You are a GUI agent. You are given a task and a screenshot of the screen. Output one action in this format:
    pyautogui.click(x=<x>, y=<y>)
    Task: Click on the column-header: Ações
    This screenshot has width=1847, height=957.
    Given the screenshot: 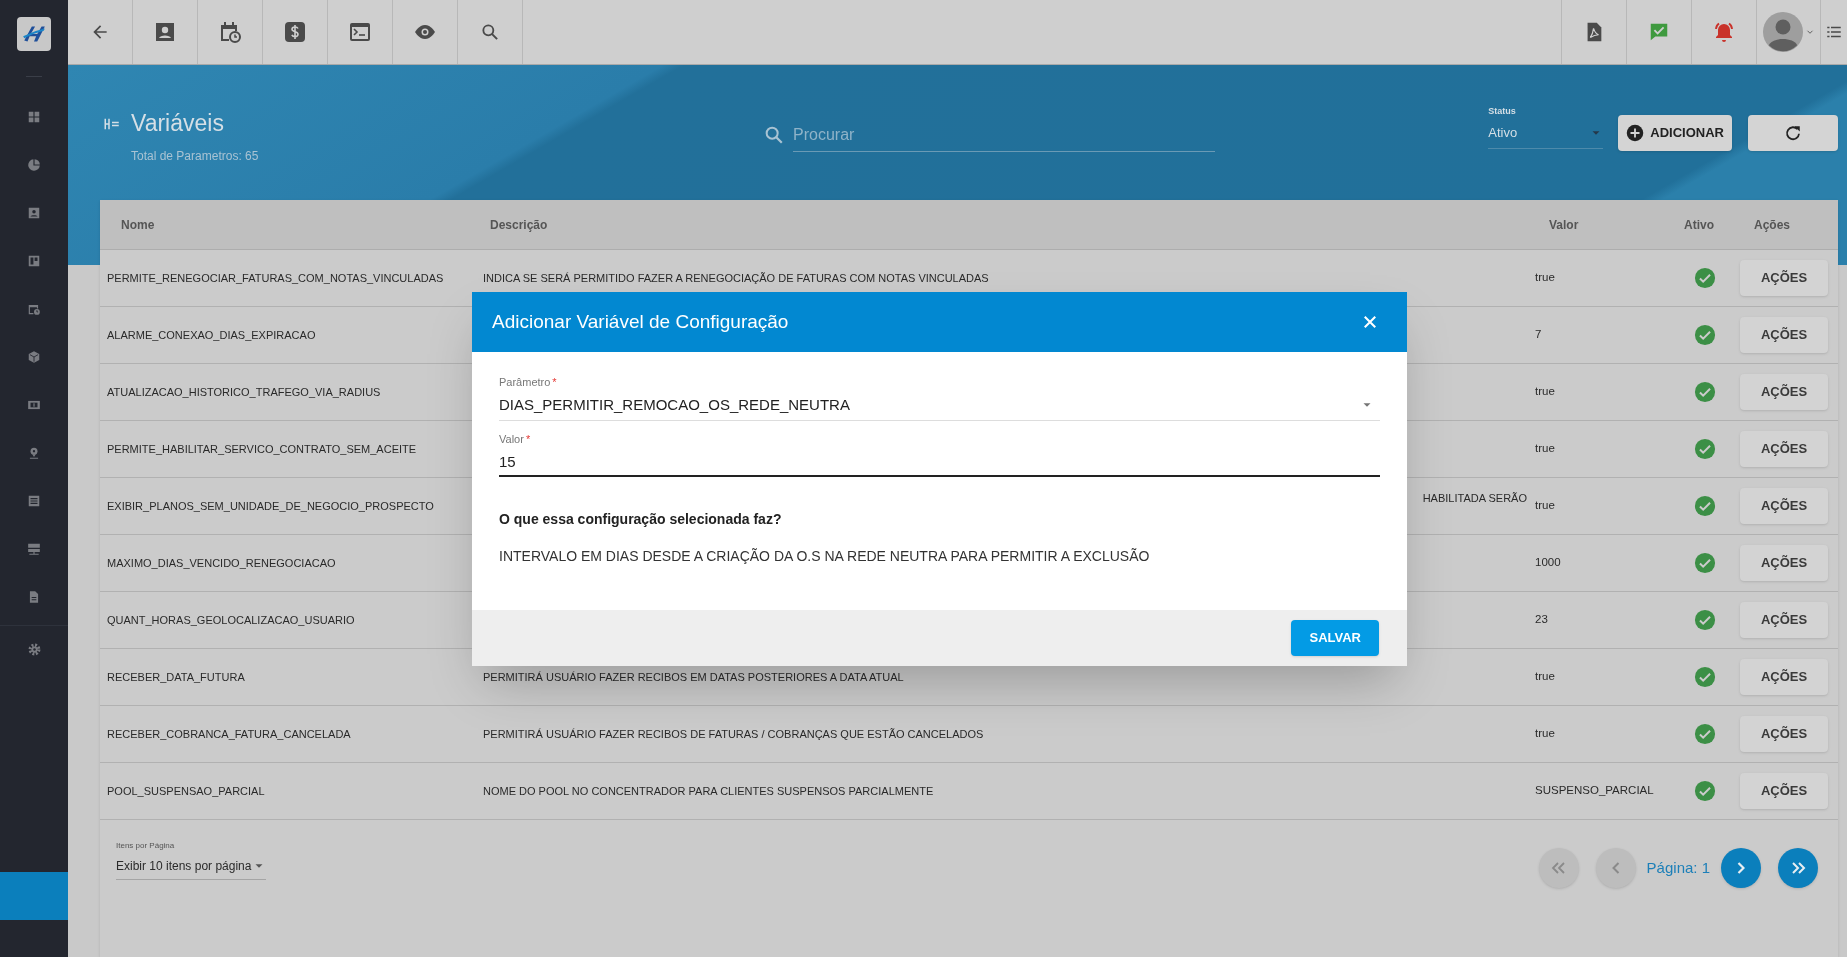 What is the action you would take?
    pyautogui.click(x=1773, y=225)
    